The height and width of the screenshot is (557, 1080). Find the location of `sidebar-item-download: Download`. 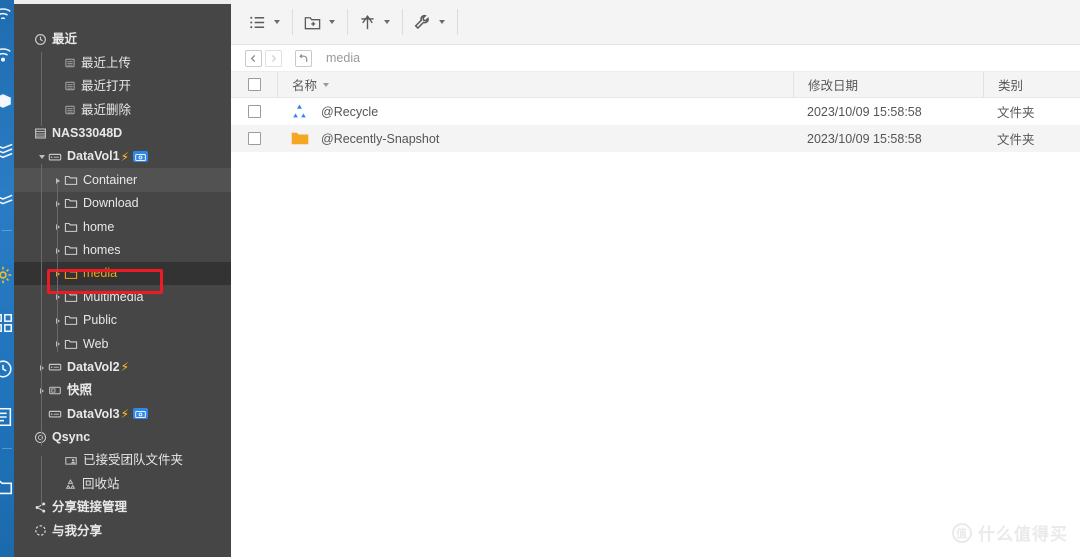

sidebar-item-download: Download is located at coordinates (122, 203).